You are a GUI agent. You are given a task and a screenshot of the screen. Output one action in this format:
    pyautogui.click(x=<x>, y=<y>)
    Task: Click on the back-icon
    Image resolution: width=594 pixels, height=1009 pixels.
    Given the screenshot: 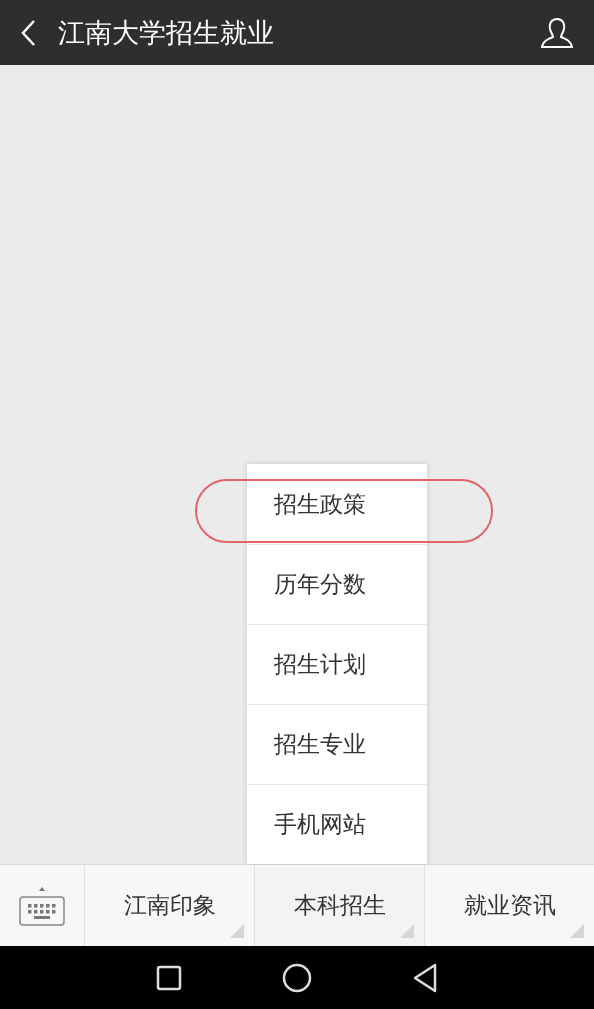 What is the action you would take?
    pyautogui.click(x=28, y=32)
    